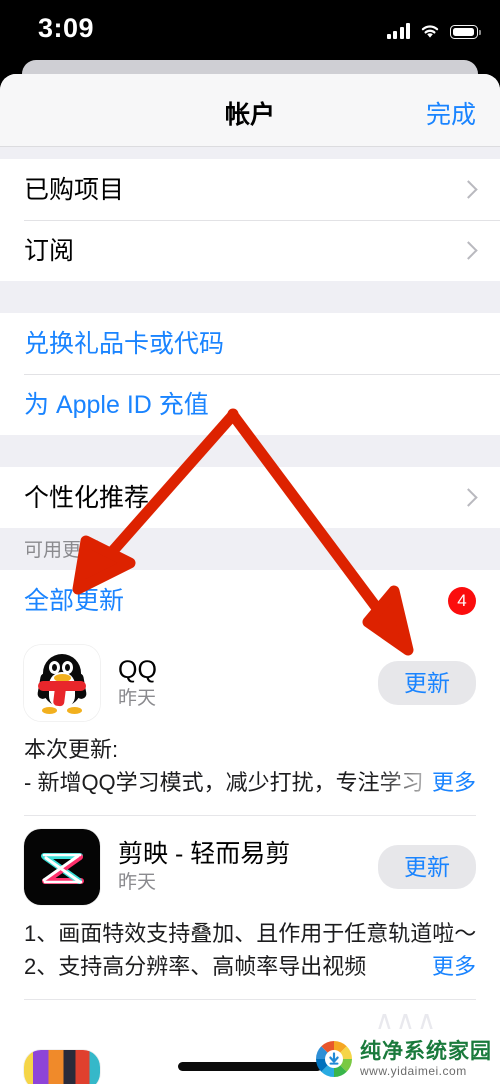 The width and height of the screenshot is (500, 1084). What do you see at coordinates (74, 600) in the screenshot?
I see `row-label: 全部更新` at bounding box center [74, 600].